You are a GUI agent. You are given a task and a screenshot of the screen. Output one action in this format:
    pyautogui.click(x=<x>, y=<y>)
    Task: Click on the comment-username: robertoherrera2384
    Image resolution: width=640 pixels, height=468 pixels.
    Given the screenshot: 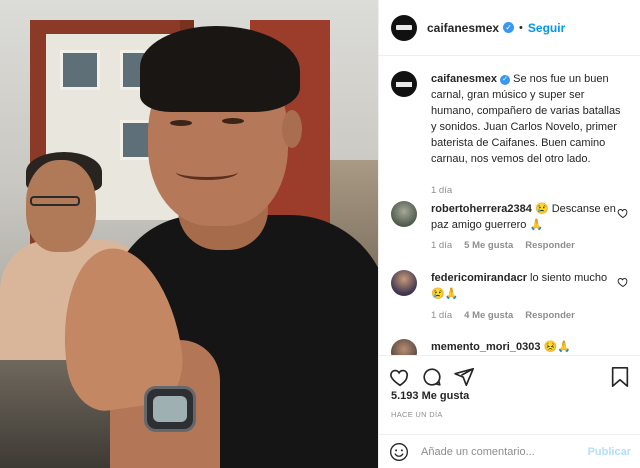 What is the action you would take?
    pyautogui.click(x=481, y=209)
    